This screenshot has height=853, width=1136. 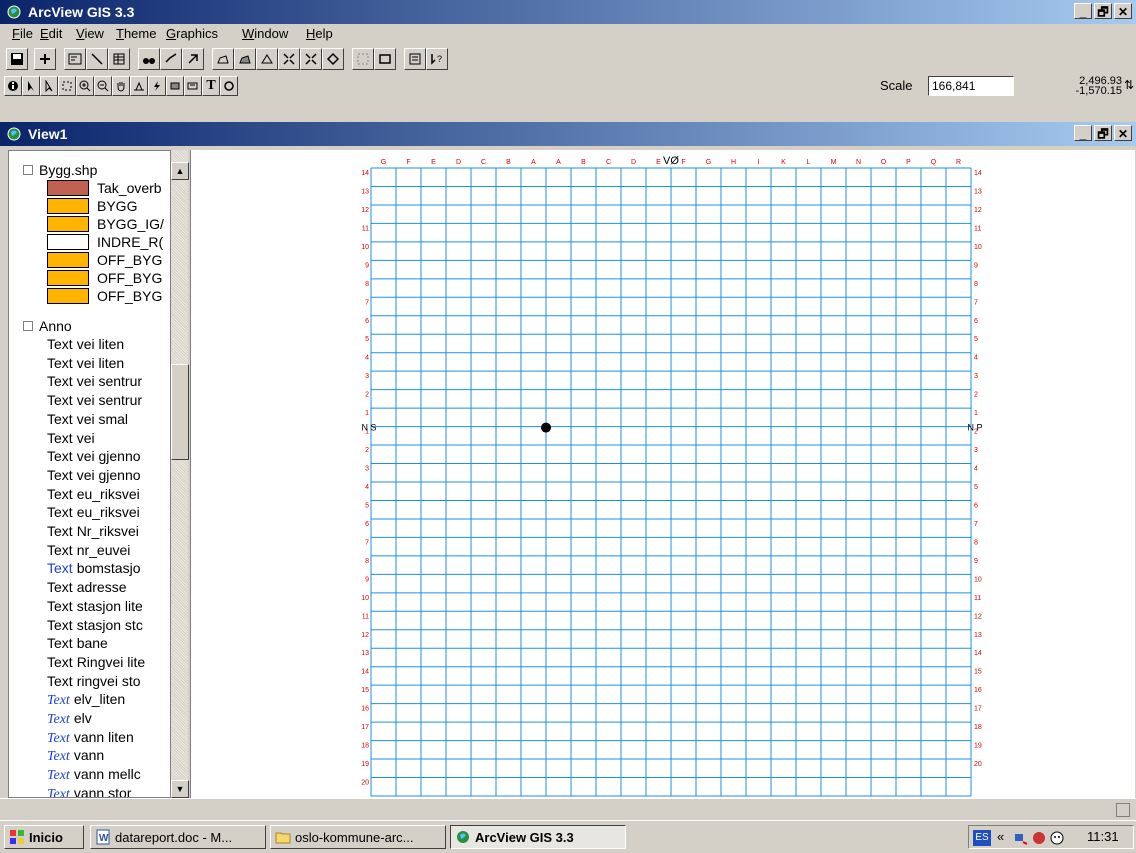 What do you see at coordinates (267, 59) in the screenshot?
I see `zoom-to-selected-icon` at bounding box center [267, 59].